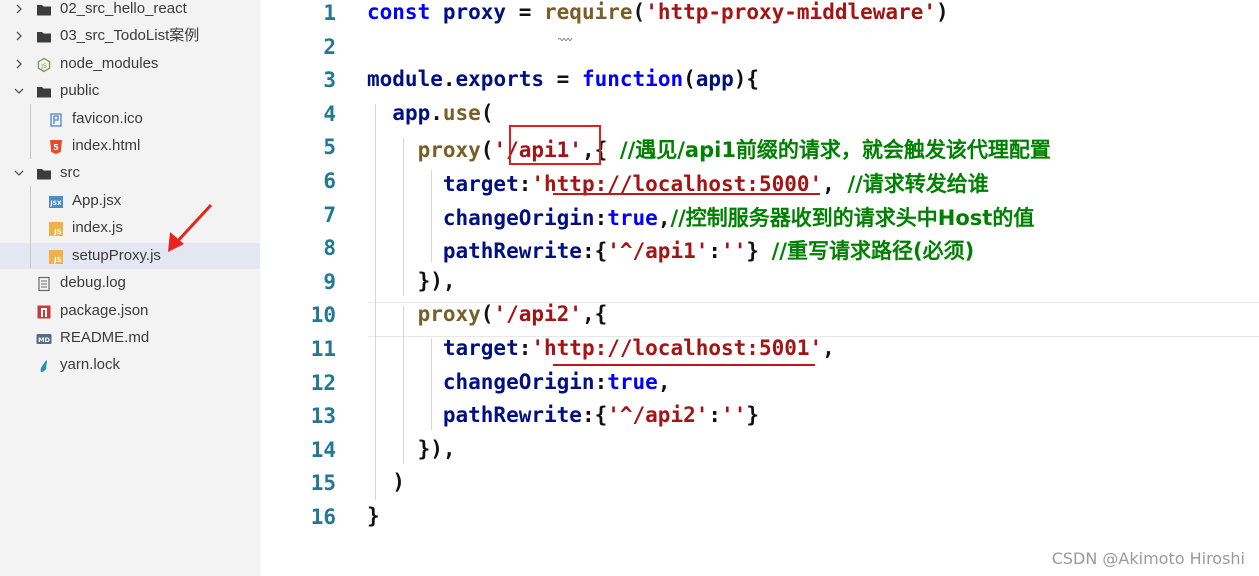 This screenshot has height=576, width=1259. What do you see at coordinates (329, 215) in the screenshot?
I see `line-number: 7` at bounding box center [329, 215].